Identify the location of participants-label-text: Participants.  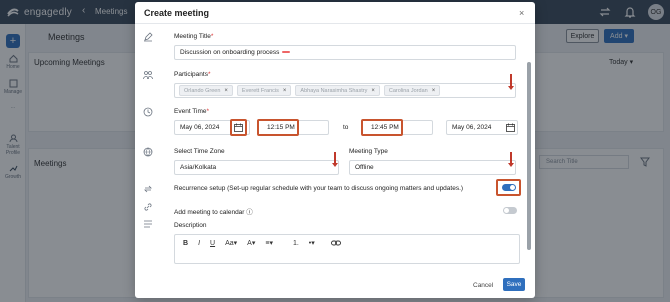
(191, 74).